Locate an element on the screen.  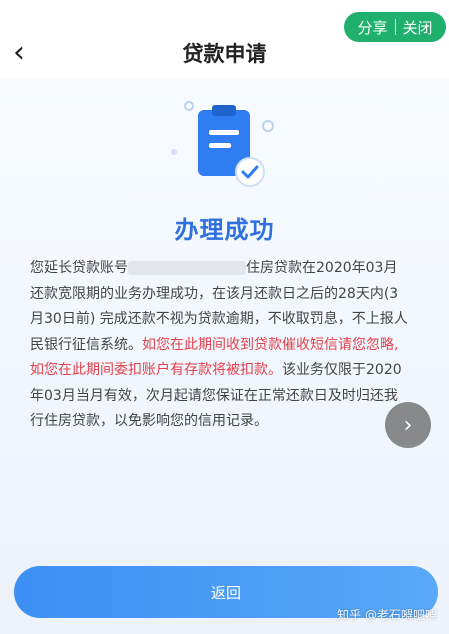
clipboard-clip is located at coordinates (224, 110).